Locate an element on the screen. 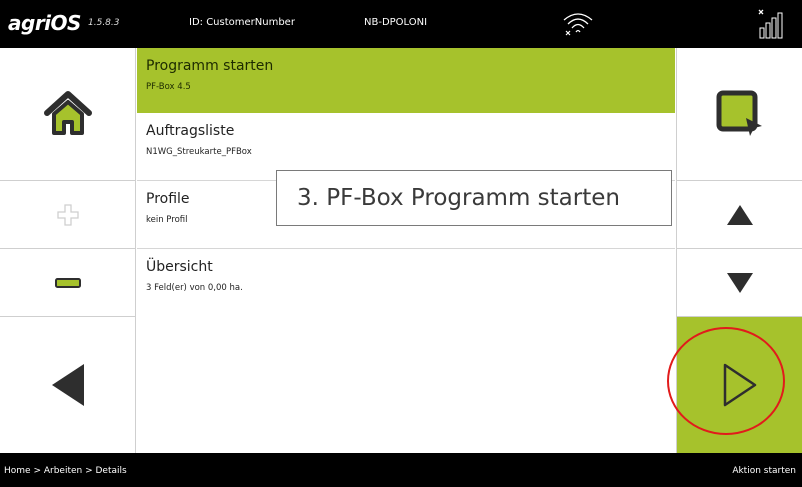  customer-id-label: ID: CustomerNumber is located at coordinates (242, 22).